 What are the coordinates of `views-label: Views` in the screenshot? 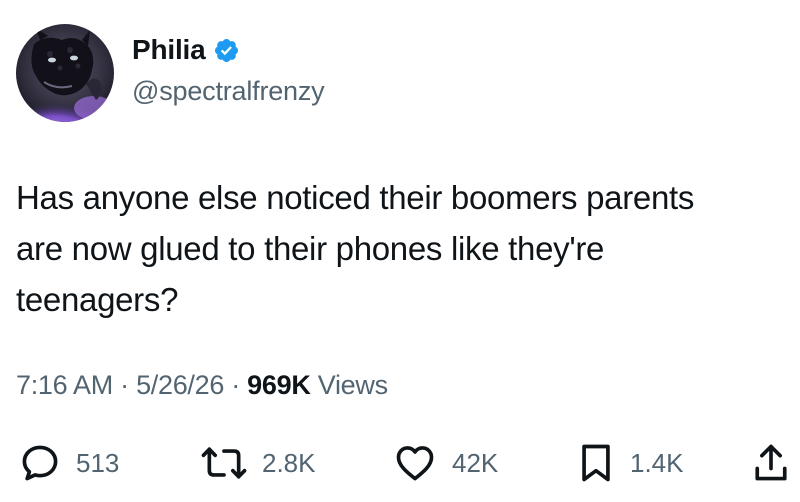 It's located at (349, 385).